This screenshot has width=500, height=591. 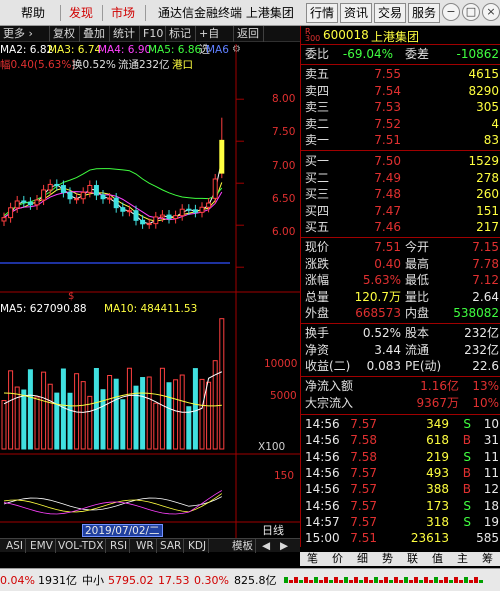 I want to click on menu-separator, so click(x=145, y=13).